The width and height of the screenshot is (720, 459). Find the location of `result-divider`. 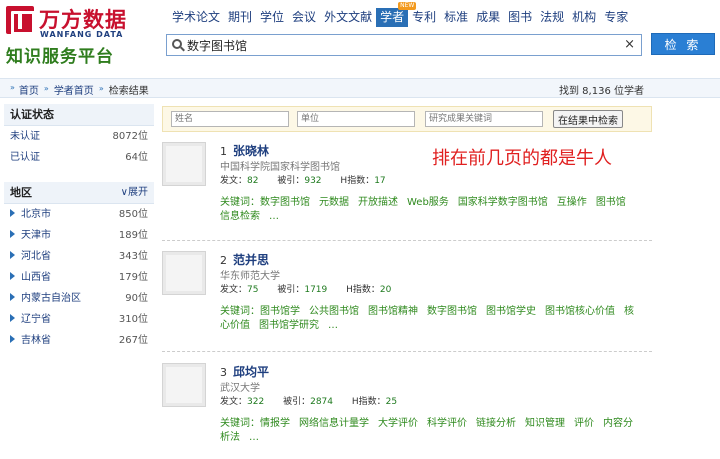

result-divider is located at coordinates (407, 351).